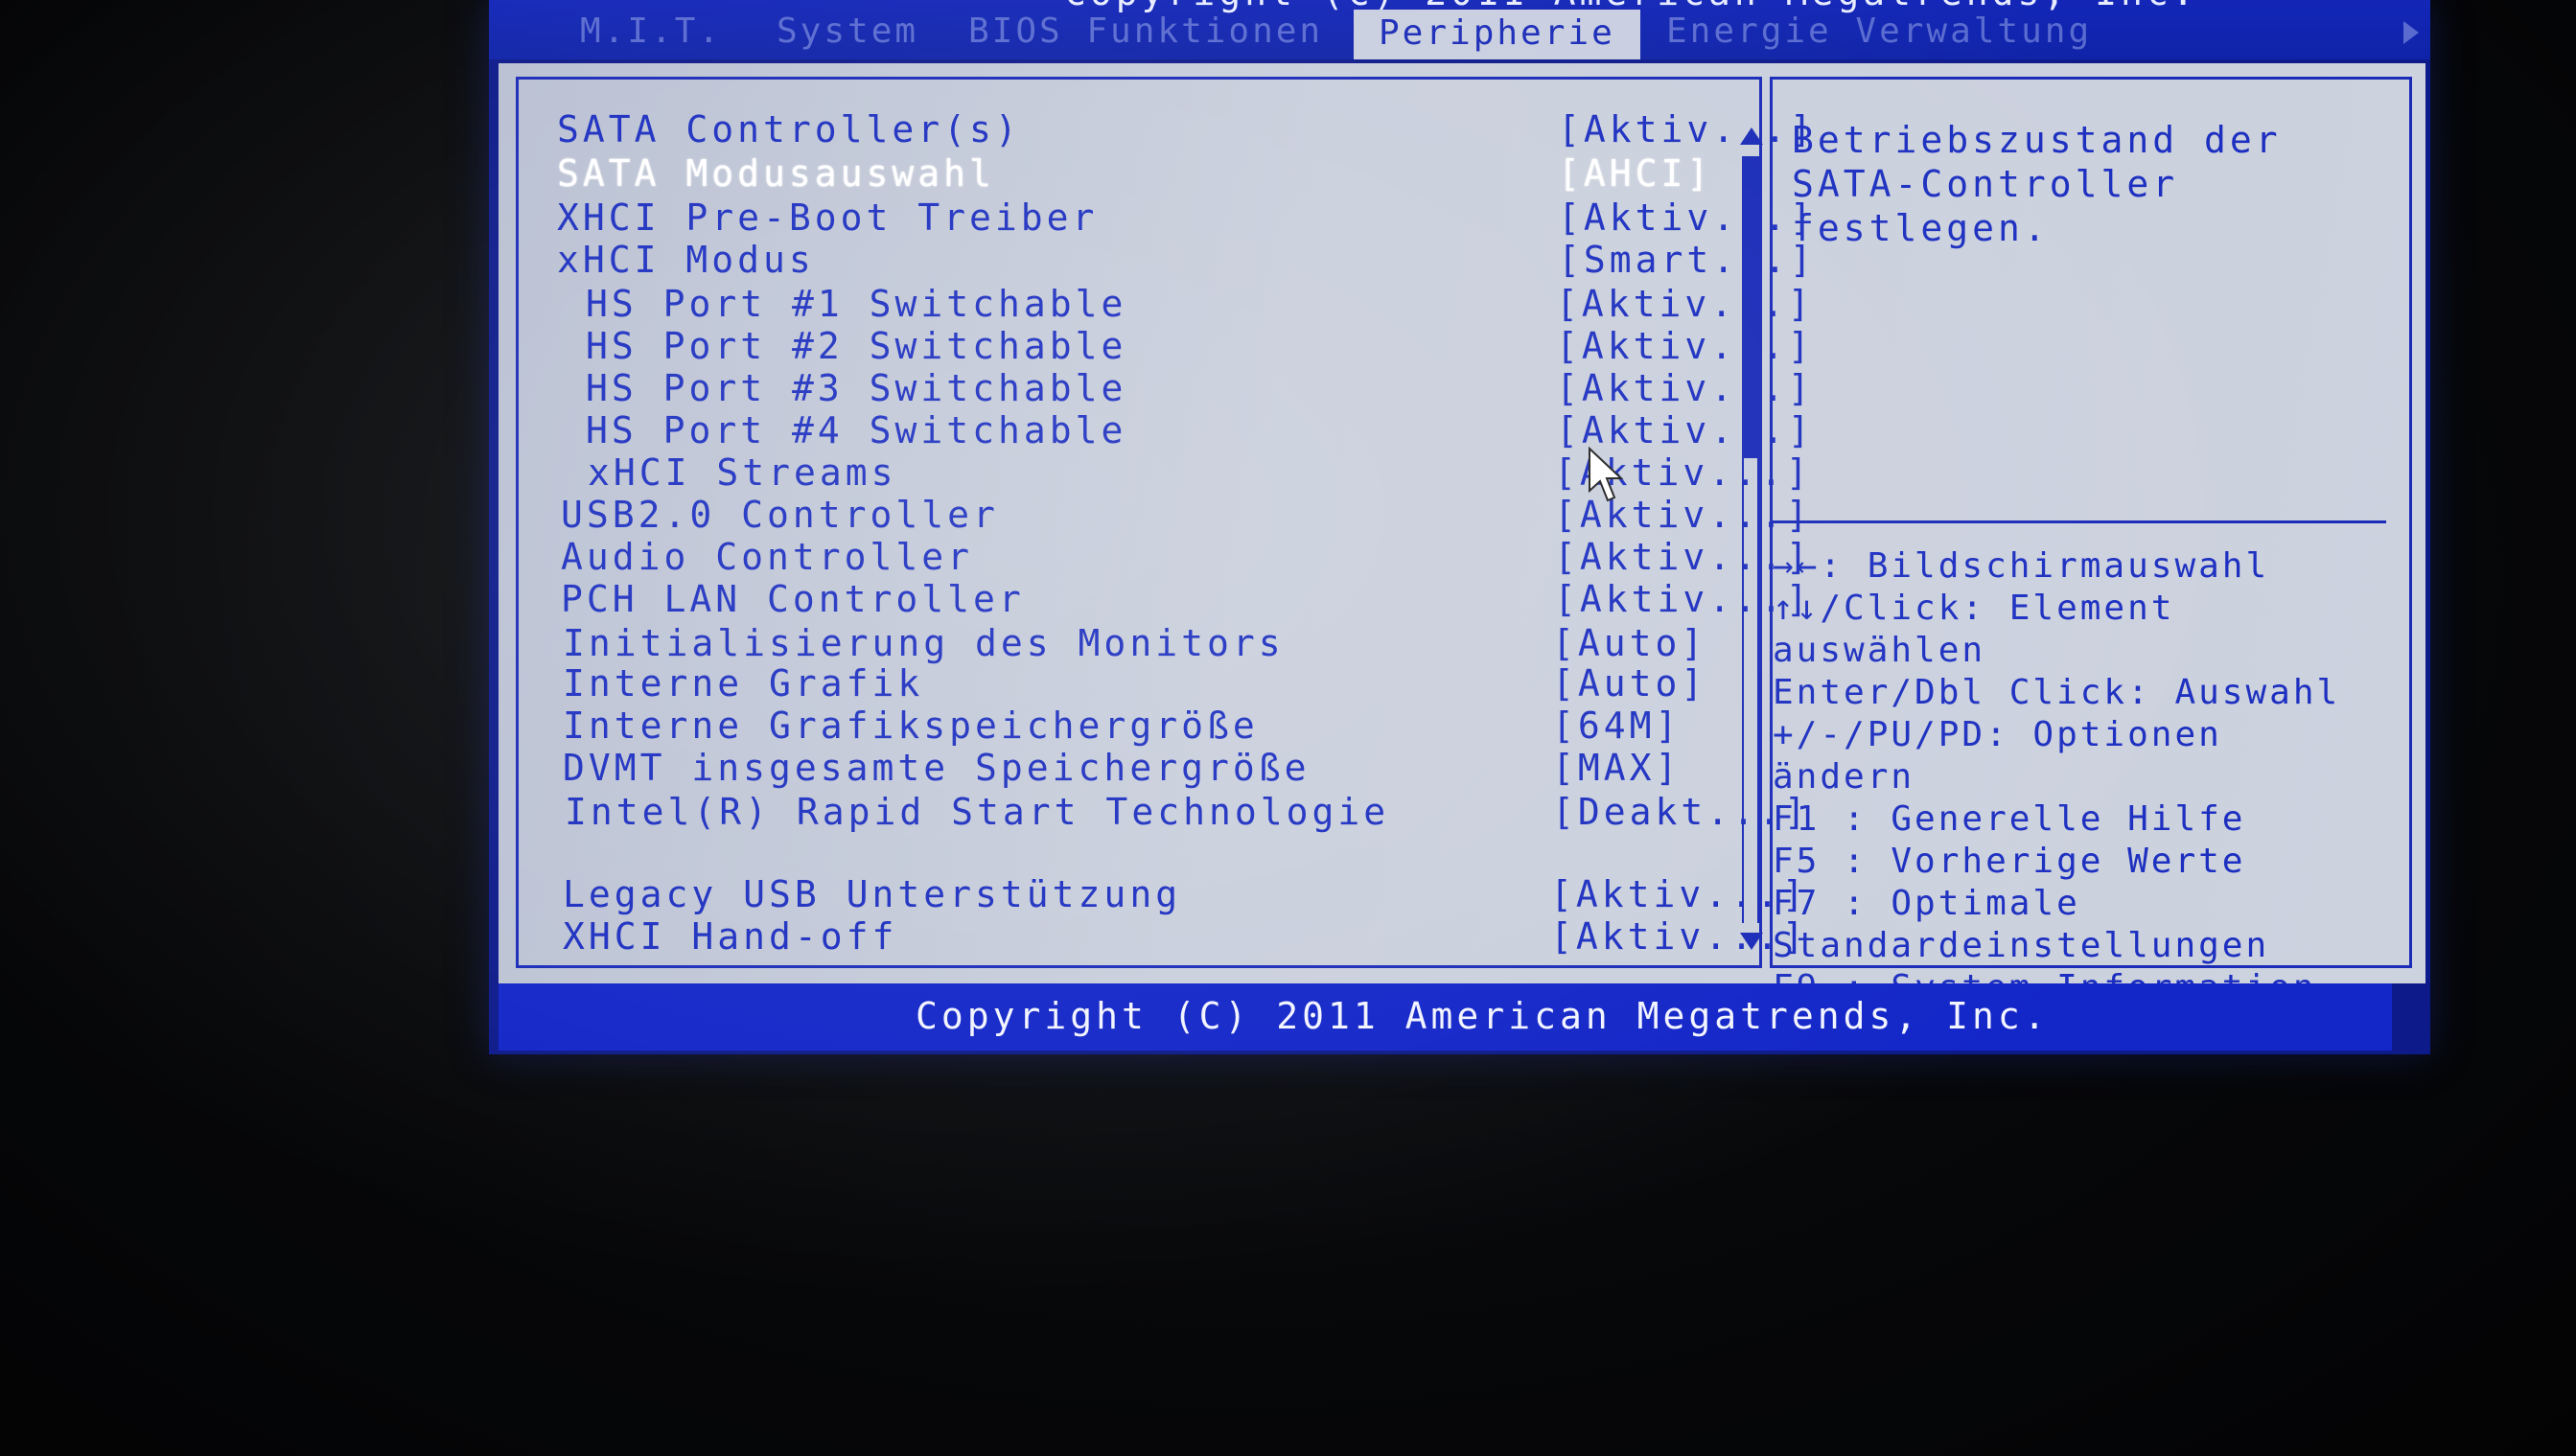  I want to click on setting-label: SATA Modusauswahl, so click(776, 173).